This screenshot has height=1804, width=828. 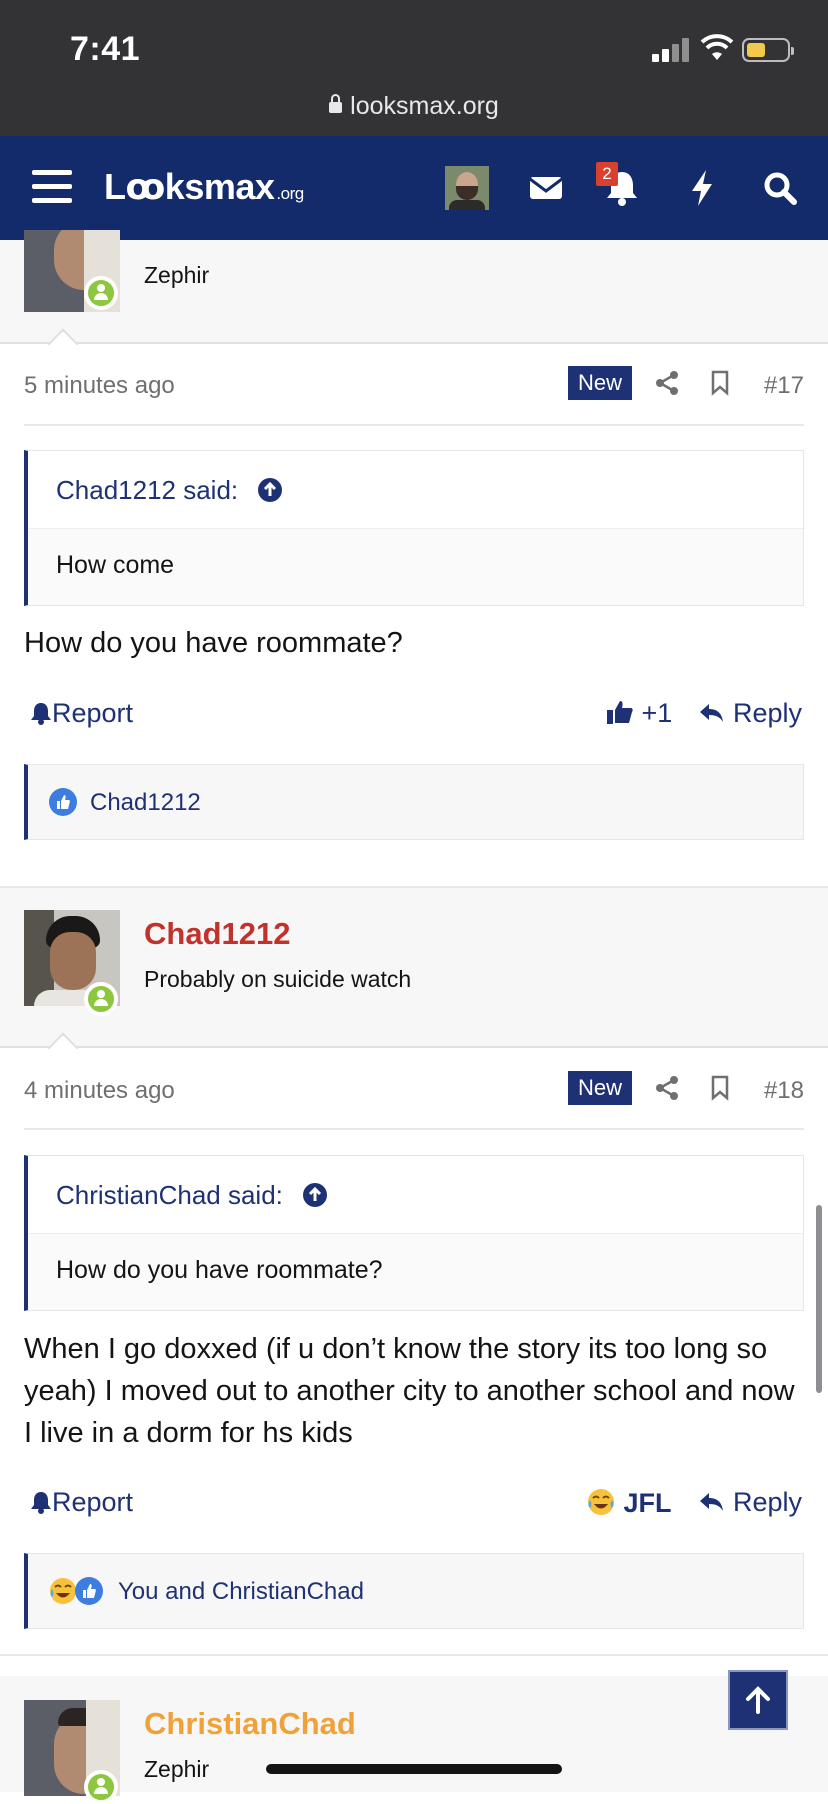 What do you see at coordinates (647, 1503) in the screenshot?
I see `reaction-label: JFL` at bounding box center [647, 1503].